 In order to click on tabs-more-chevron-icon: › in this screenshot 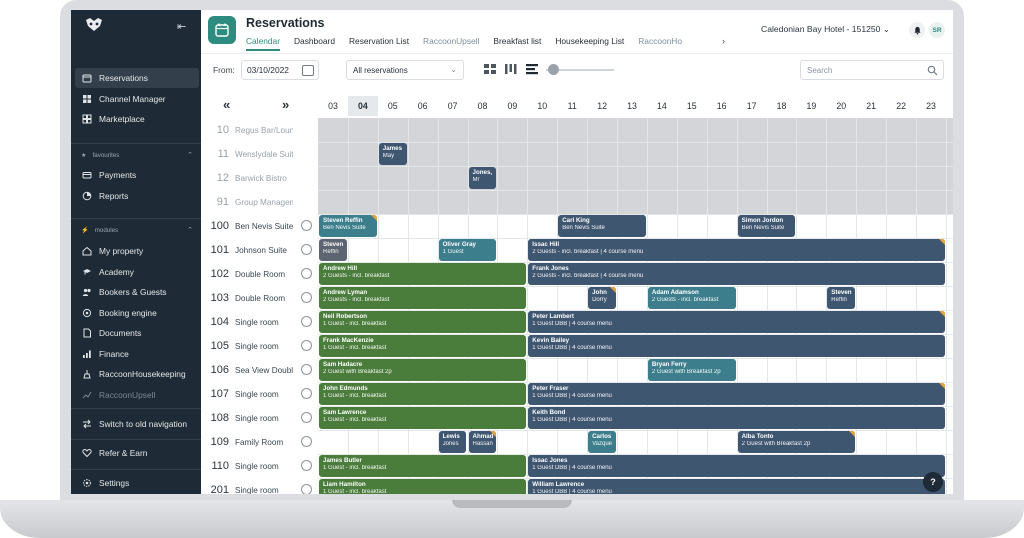, I will do `click(723, 41)`.